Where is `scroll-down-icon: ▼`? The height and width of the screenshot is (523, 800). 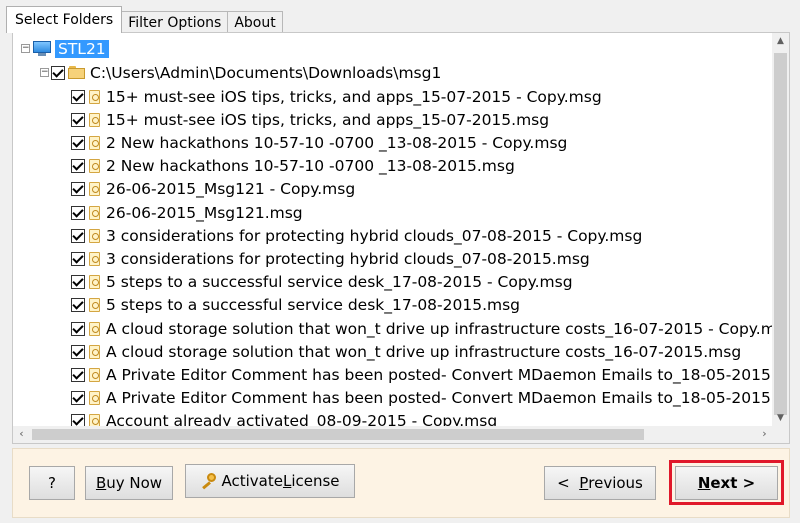 scroll-down-icon: ▼ is located at coordinates (780, 418).